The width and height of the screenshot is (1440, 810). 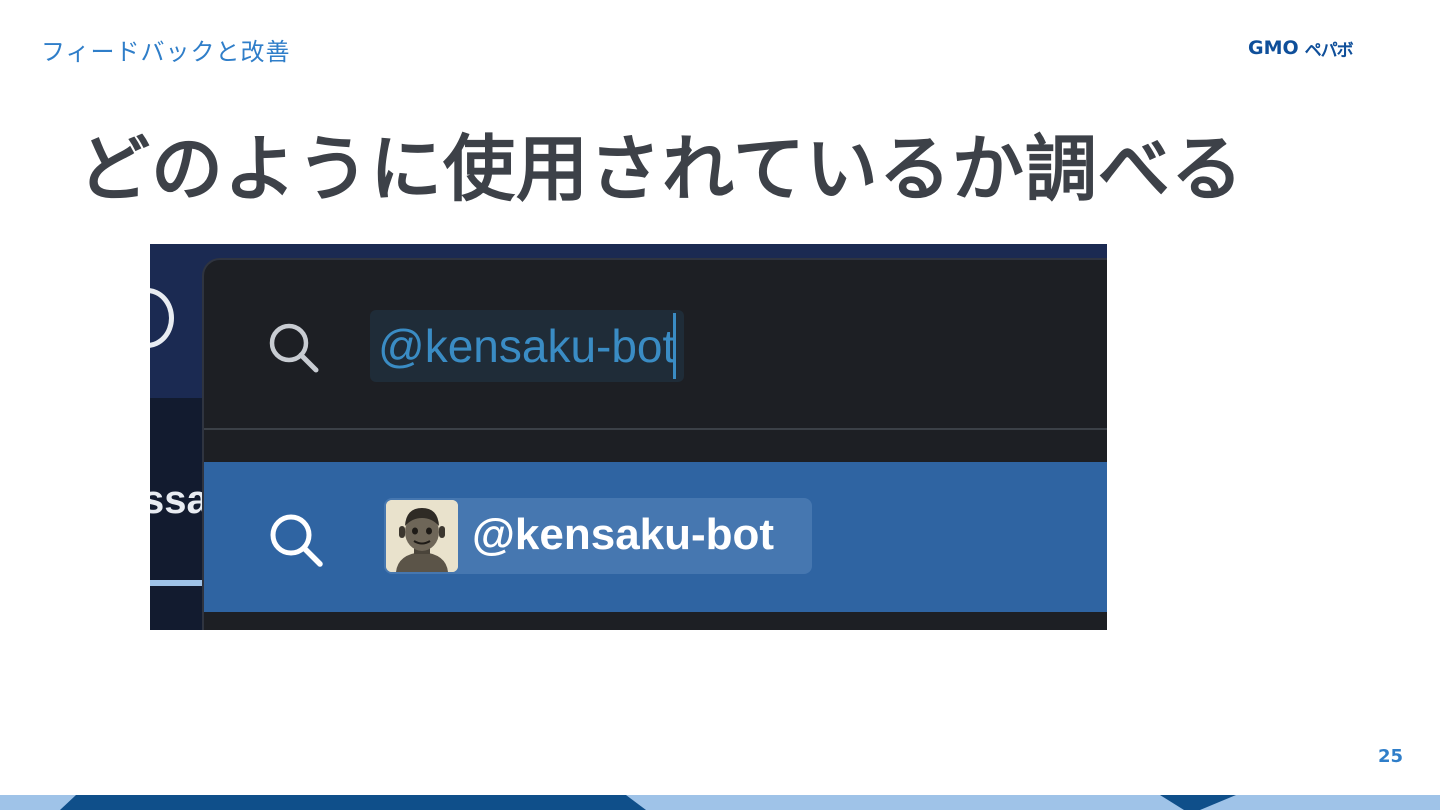 What do you see at coordinates (176, 583) in the screenshot?
I see `sidebar-highlight-line` at bounding box center [176, 583].